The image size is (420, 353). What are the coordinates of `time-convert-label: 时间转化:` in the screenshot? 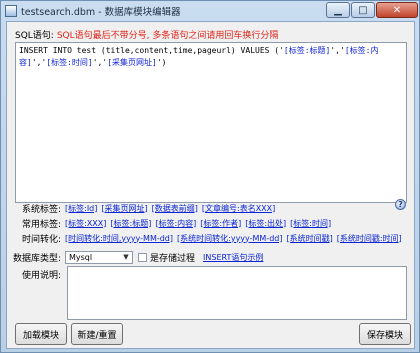 It's located at (41, 239).